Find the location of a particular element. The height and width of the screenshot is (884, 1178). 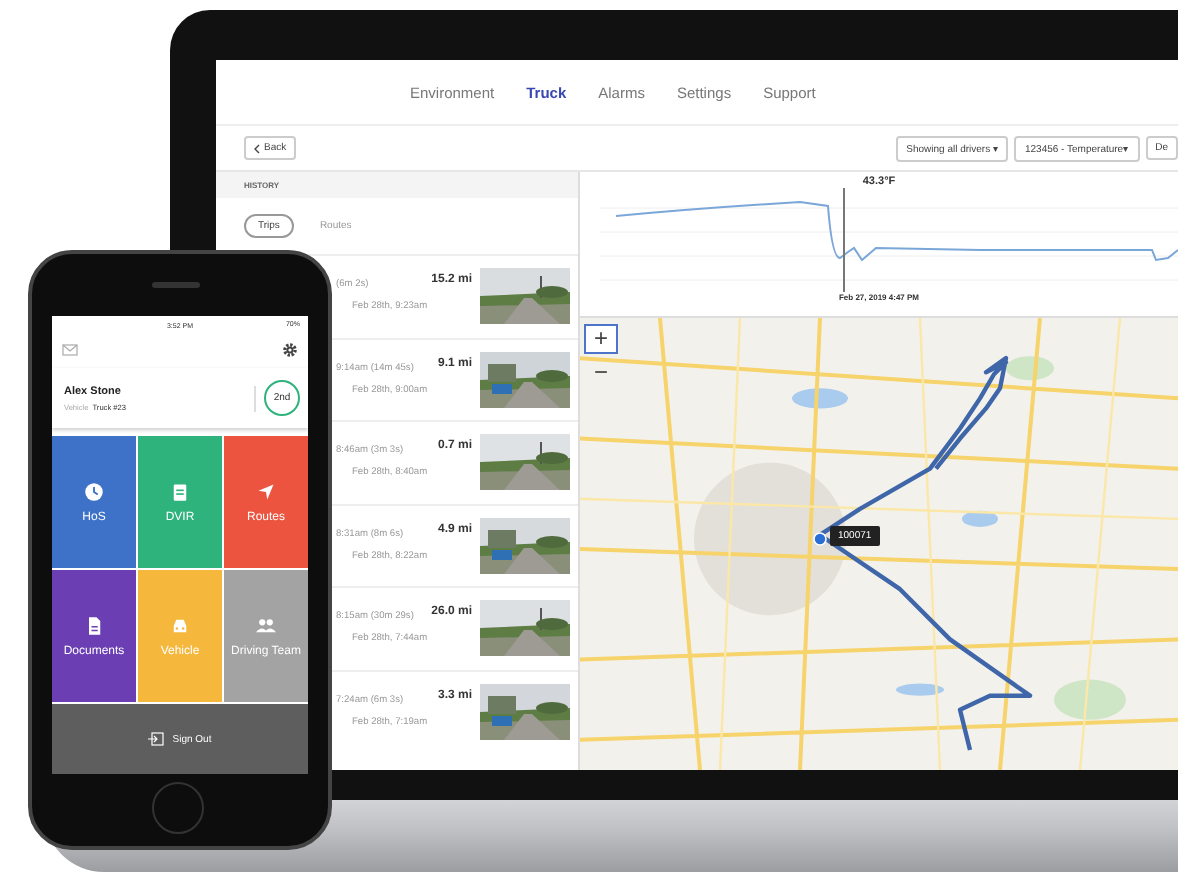

zoom-in-button: + is located at coordinates (601, 339).